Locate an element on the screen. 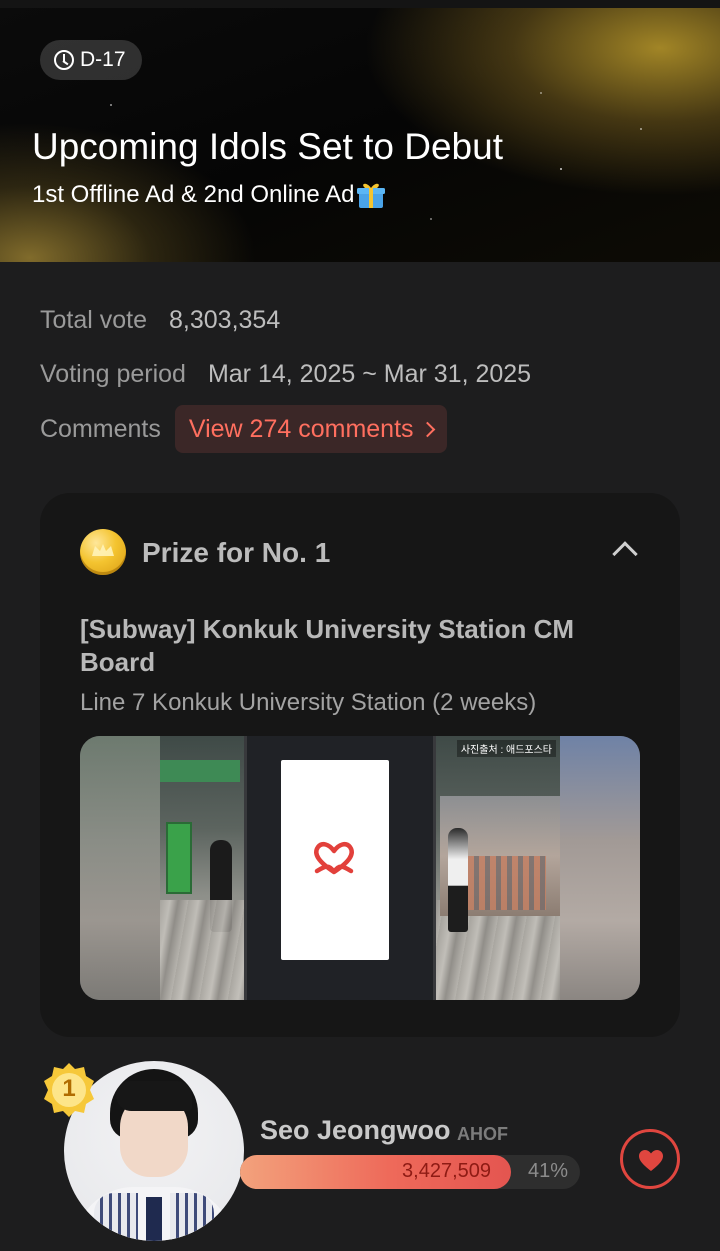 This screenshot has height=1251, width=720. rank-number: 1 is located at coordinates (69, 1088).